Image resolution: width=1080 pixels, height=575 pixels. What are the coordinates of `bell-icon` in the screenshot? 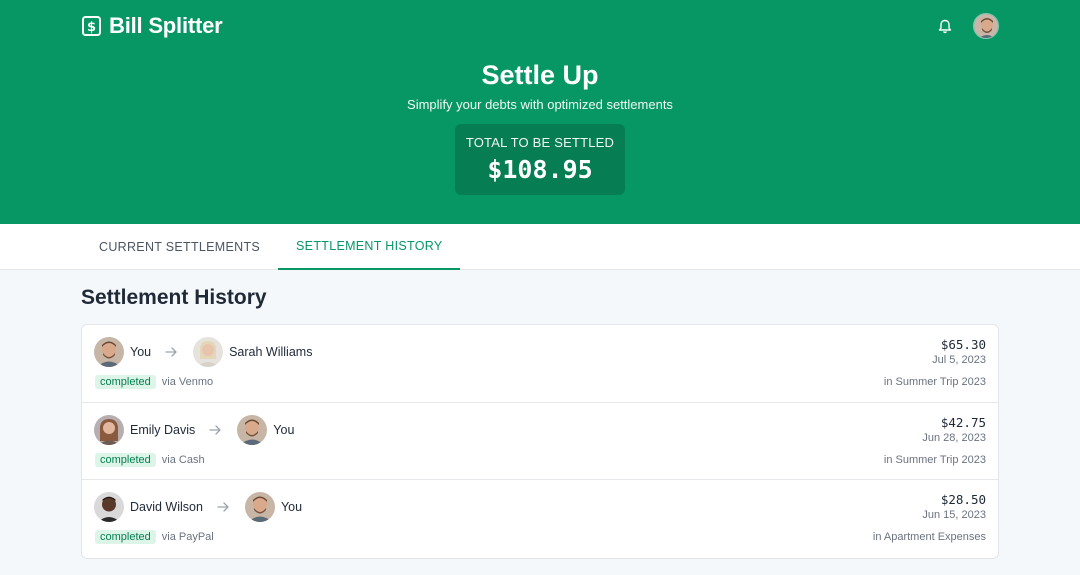 It's located at (945, 26).